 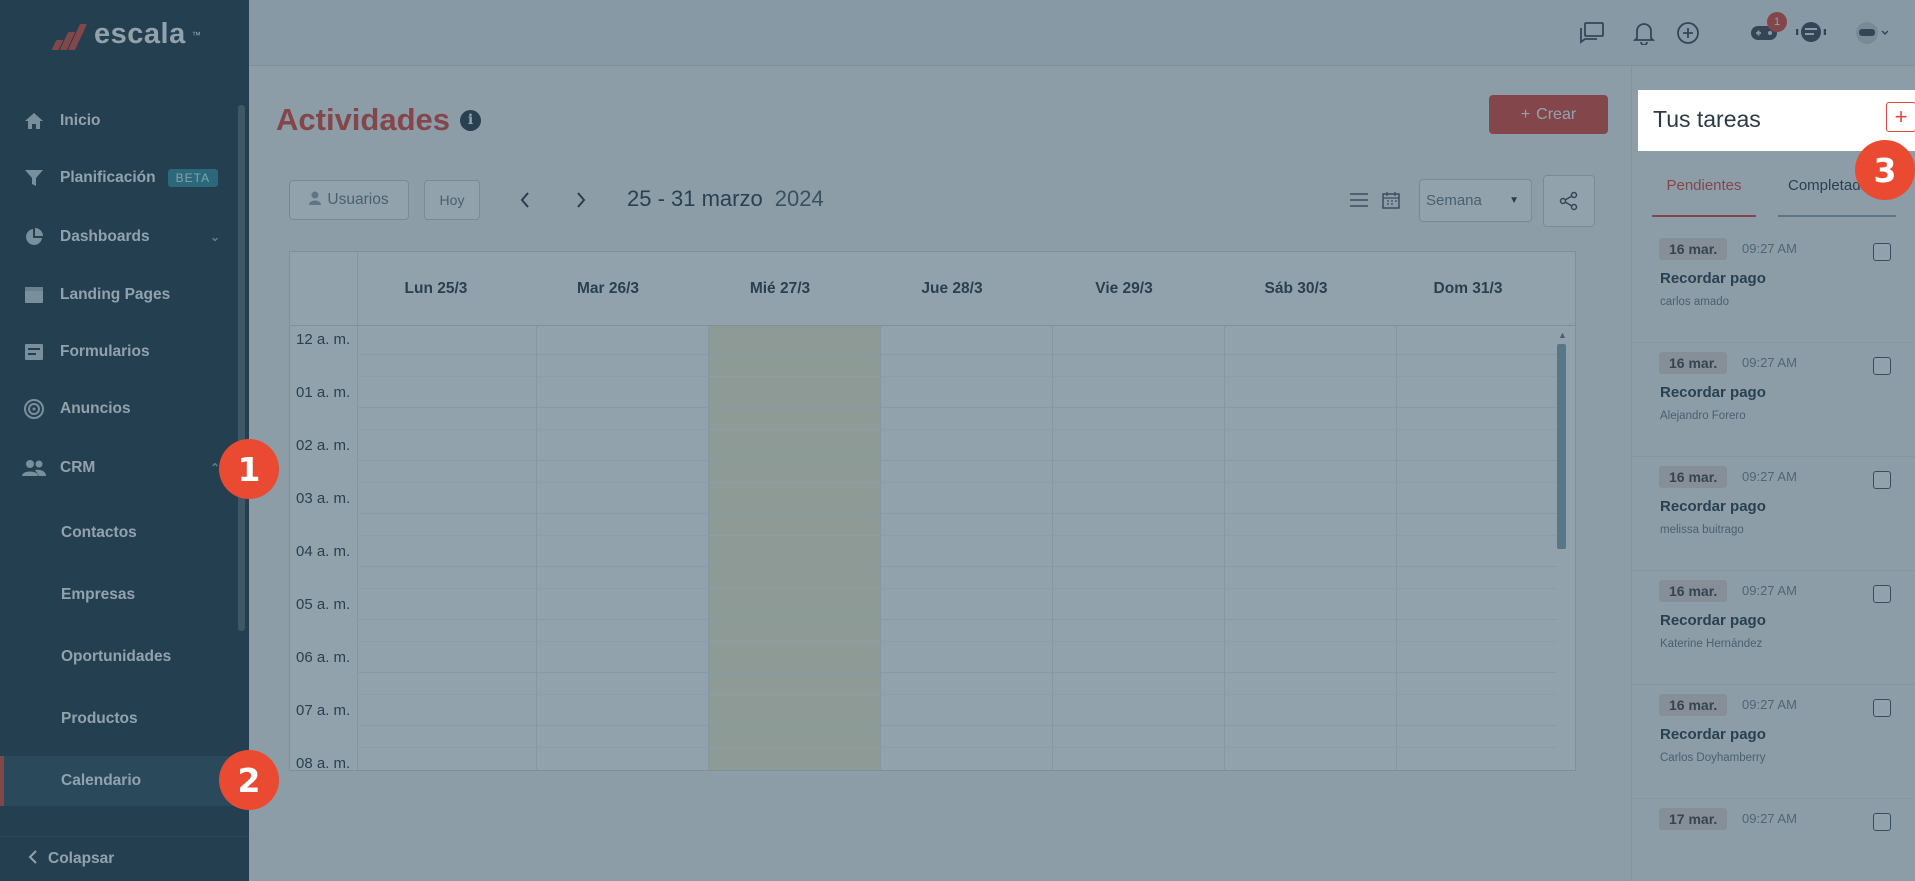 I want to click on task-date: 17 mar., so click(x=1693, y=819).